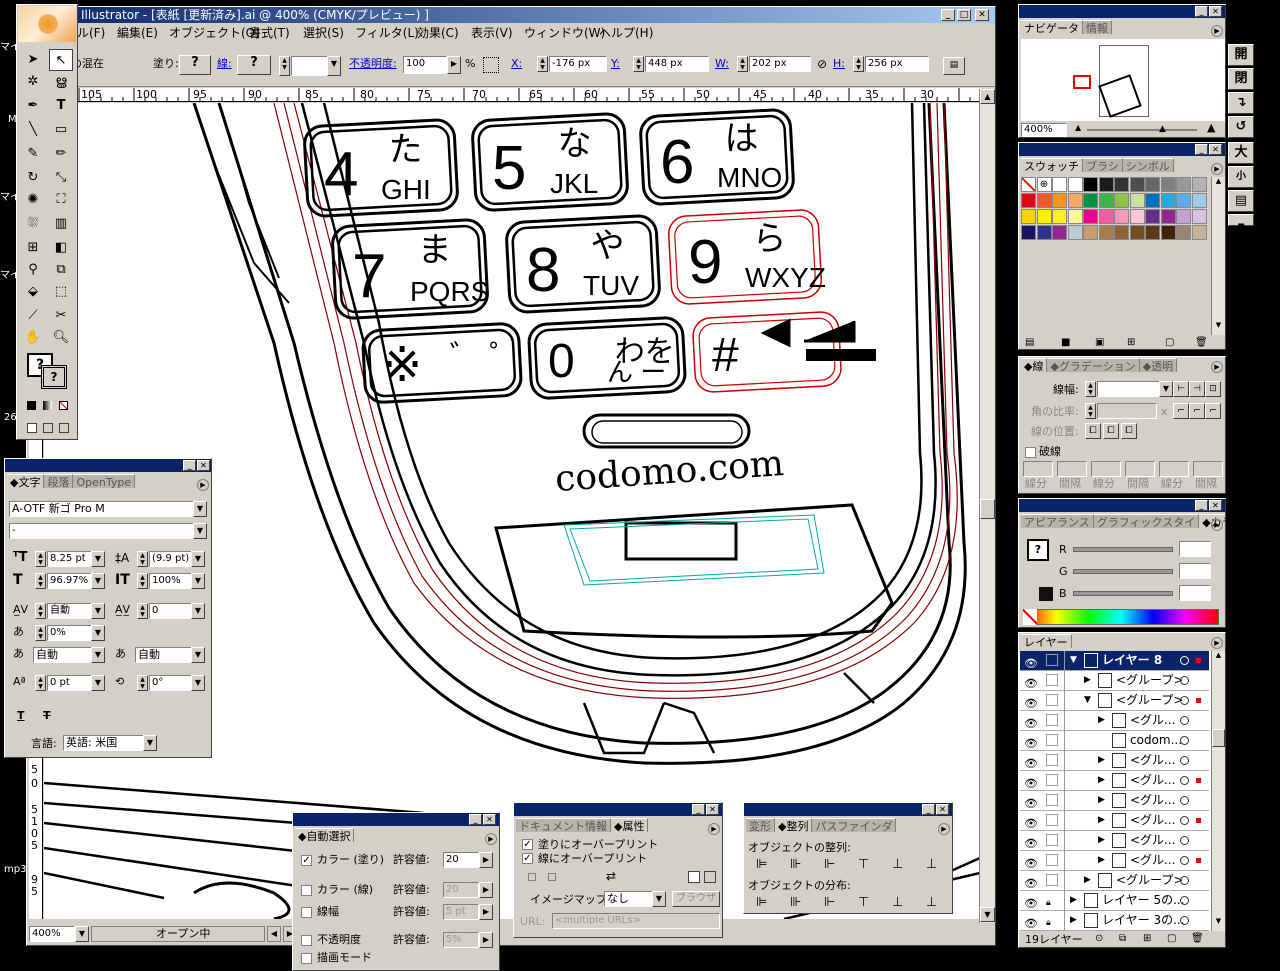  I want to click on rotation-field: 0°, so click(171, 683).